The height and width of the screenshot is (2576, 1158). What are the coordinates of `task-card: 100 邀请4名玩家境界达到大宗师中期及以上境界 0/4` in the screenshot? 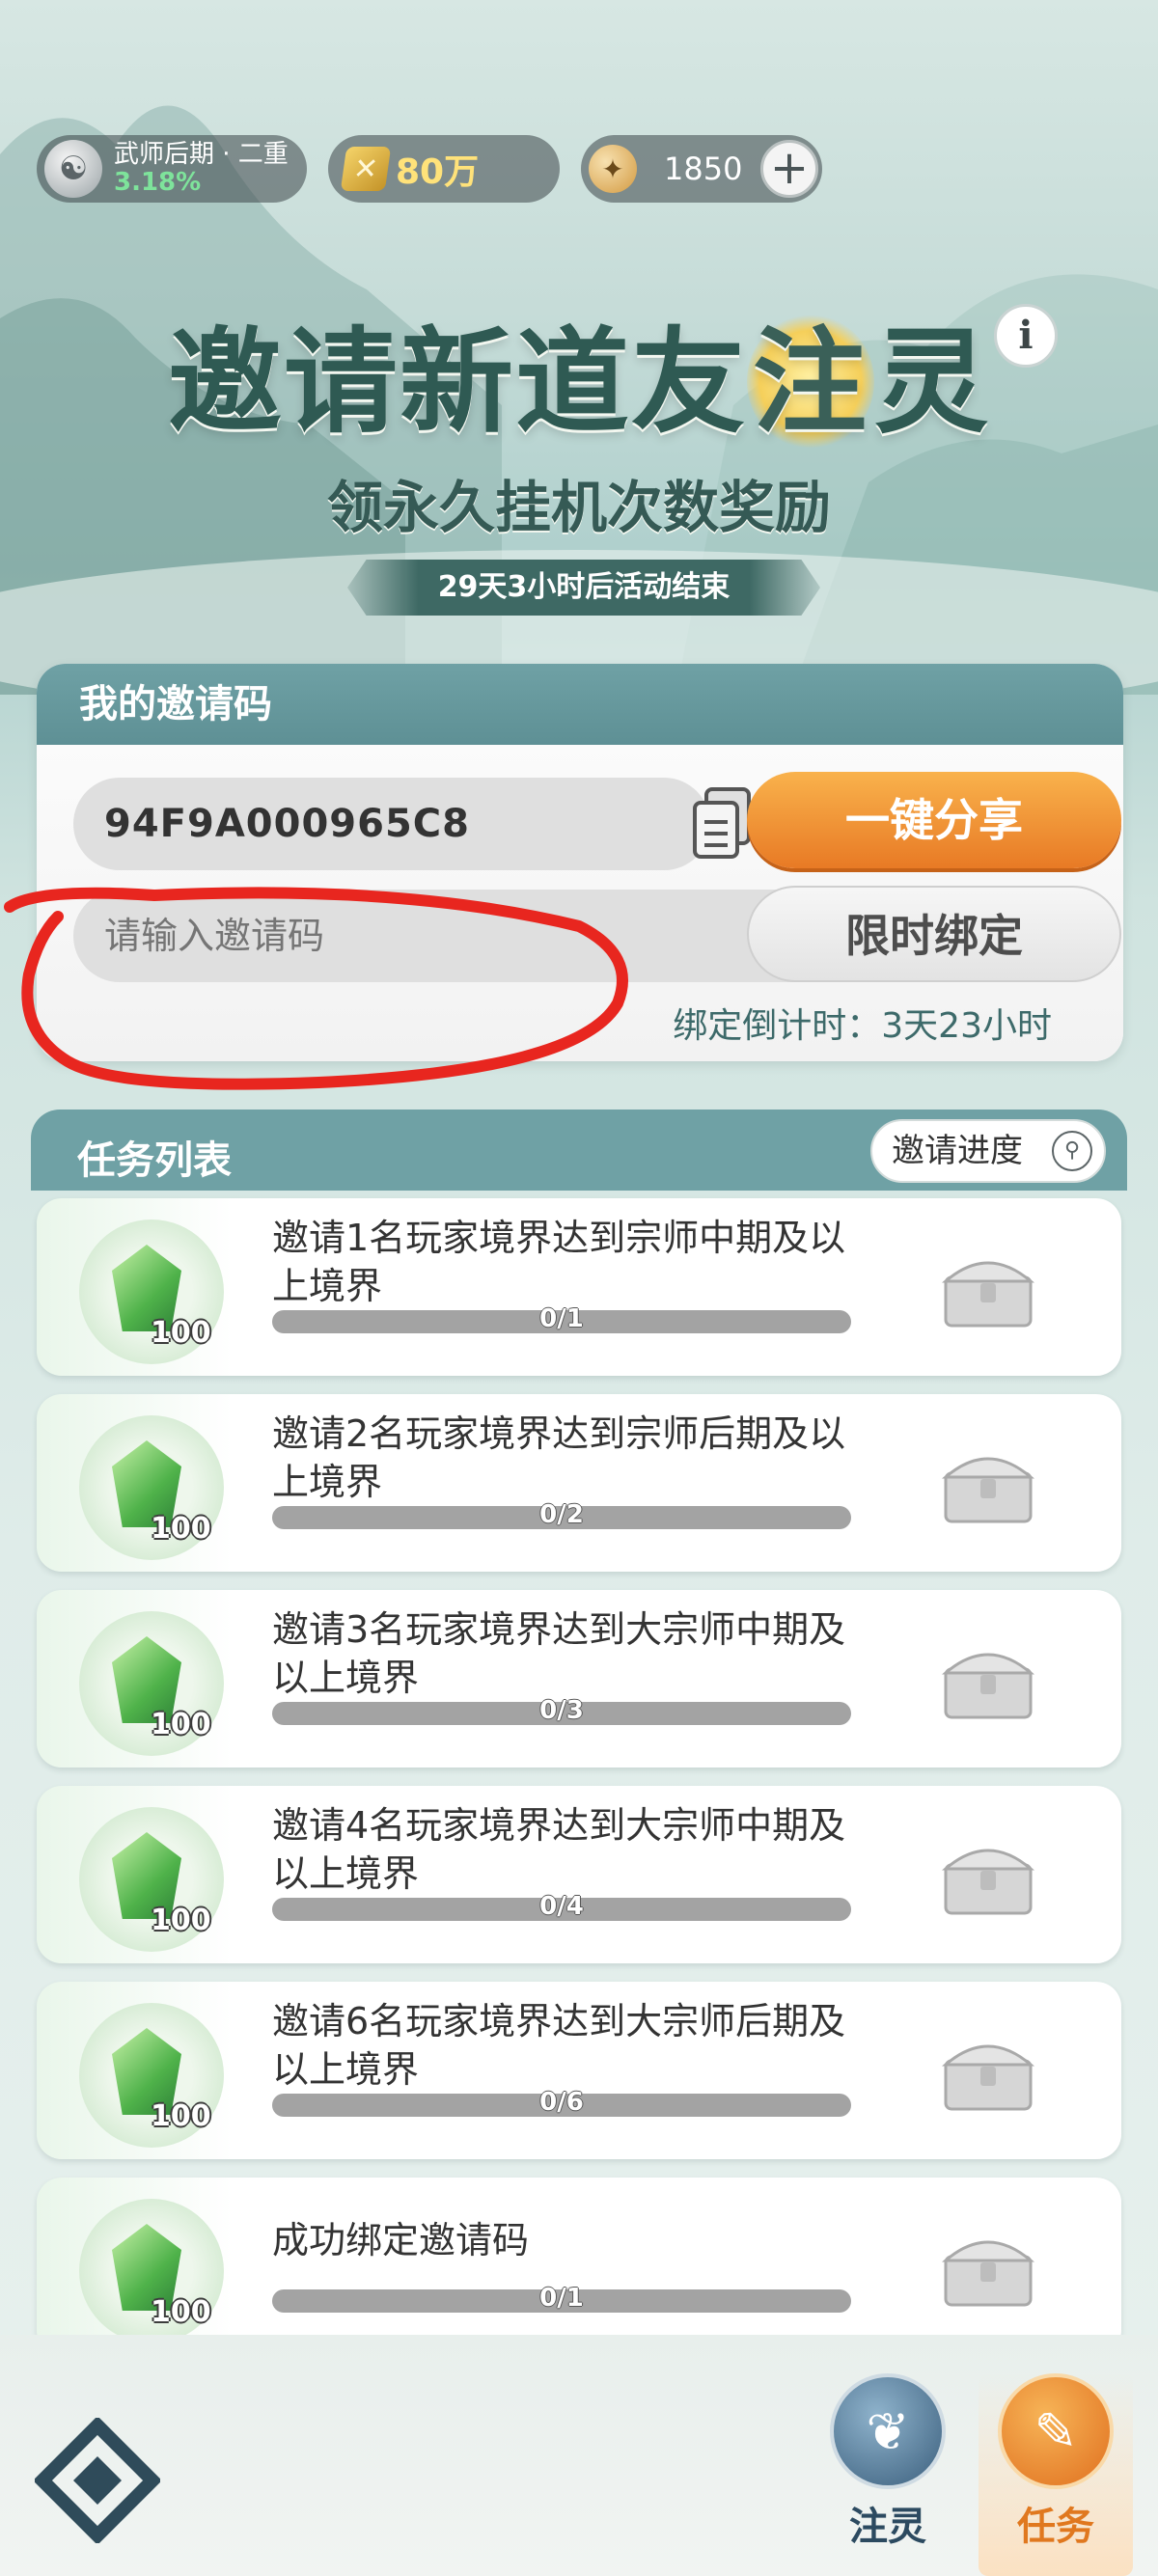 It's located at (579, 1874).